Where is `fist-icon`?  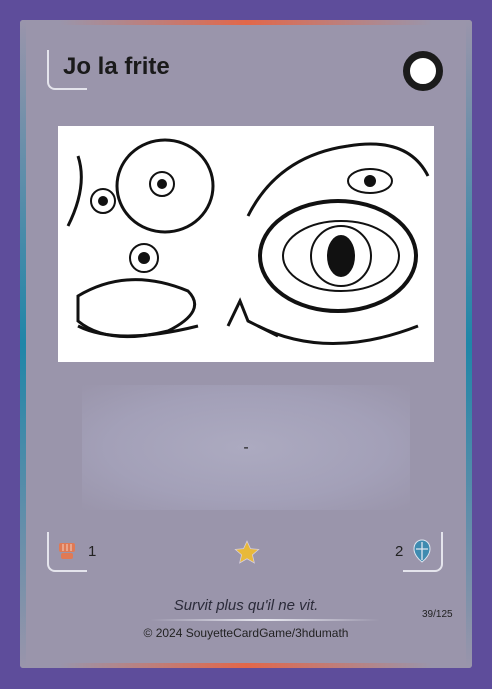 fist-icon is located at coordinates (67, 551).